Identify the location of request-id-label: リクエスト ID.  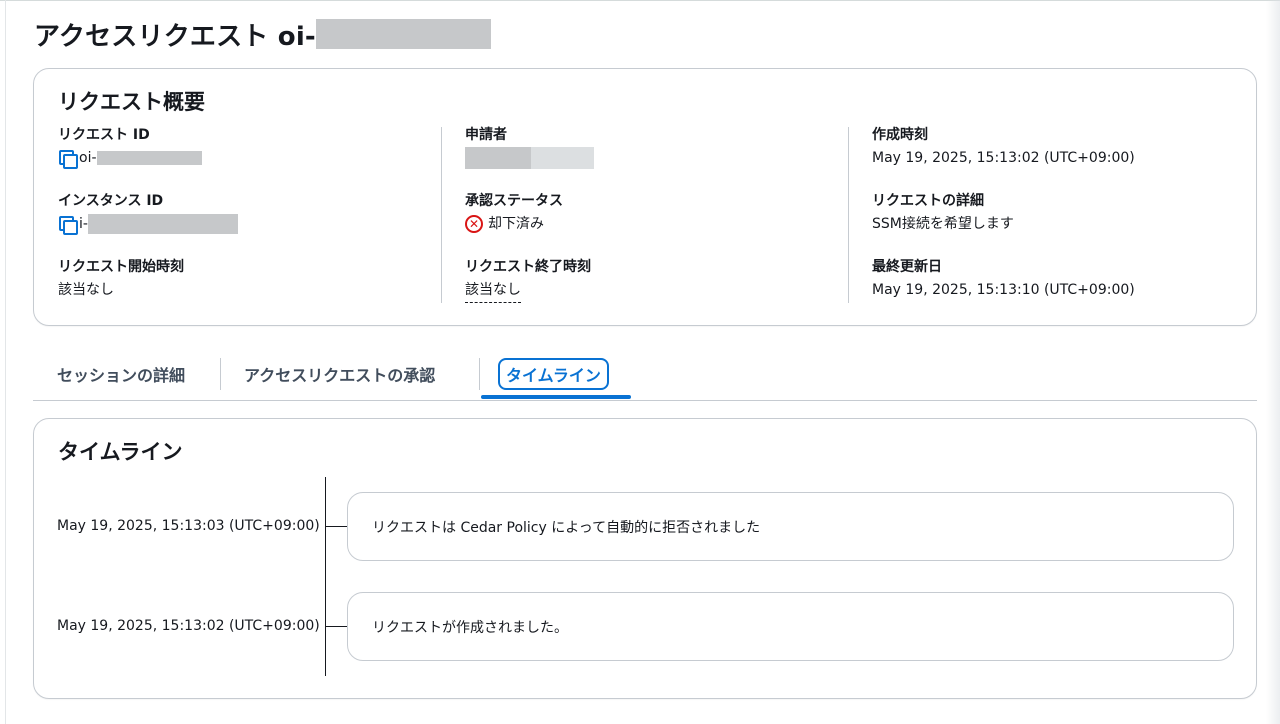
(104, 135).